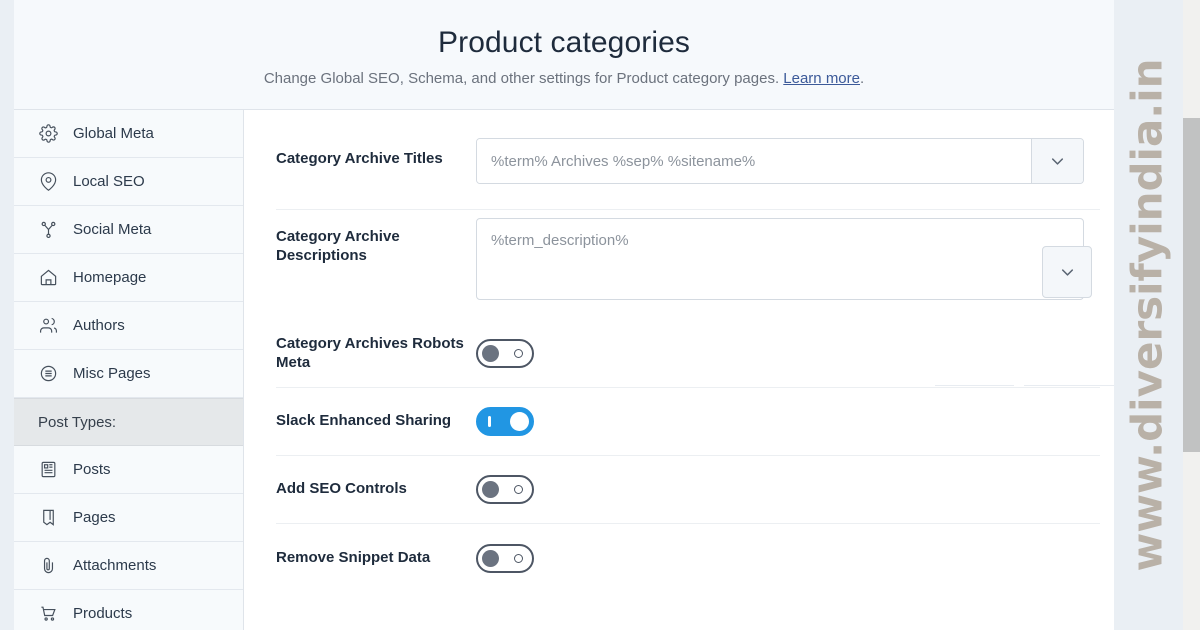 The width and height of the screenshot is (1200, 630). I want to click on archive-titles-dropdown-button, so click(1057, 161).